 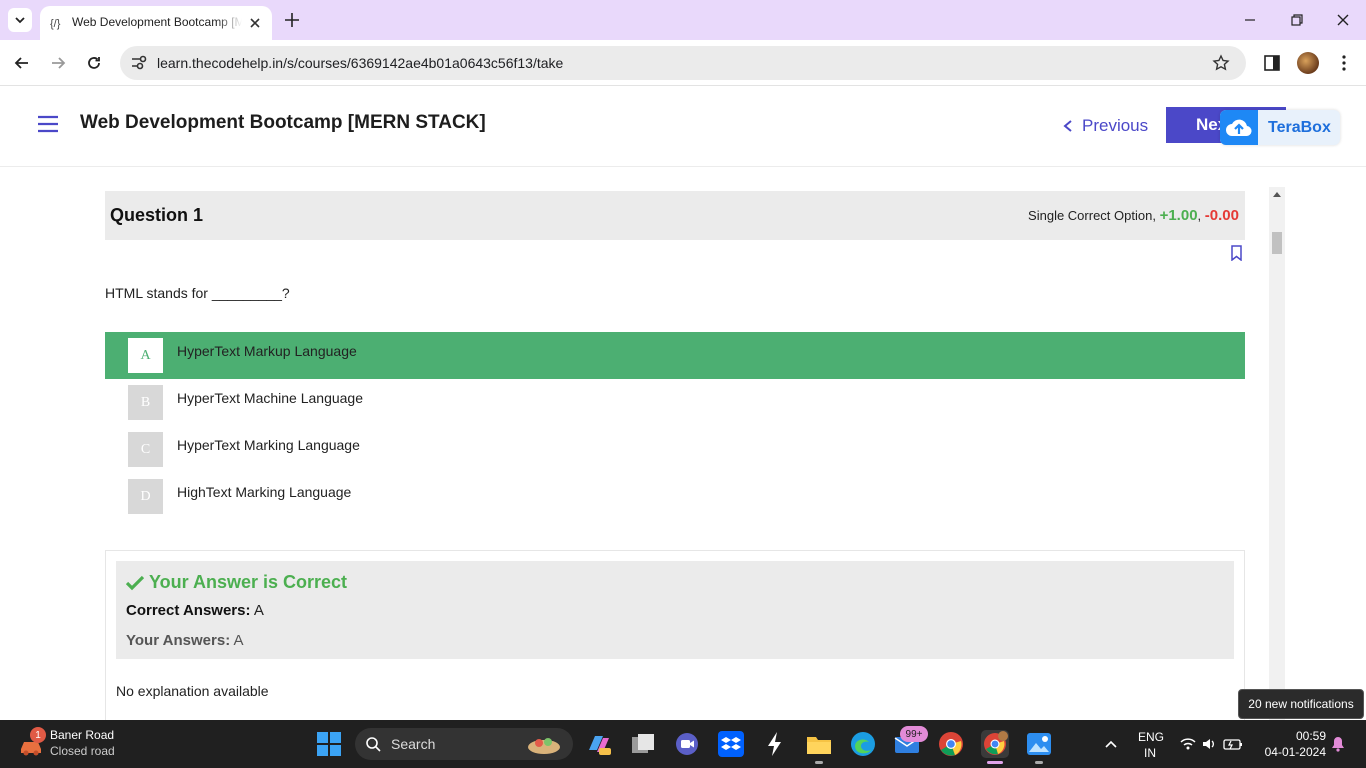 I want to click on scrollbar-thumb, so click(x=1277, y=243).